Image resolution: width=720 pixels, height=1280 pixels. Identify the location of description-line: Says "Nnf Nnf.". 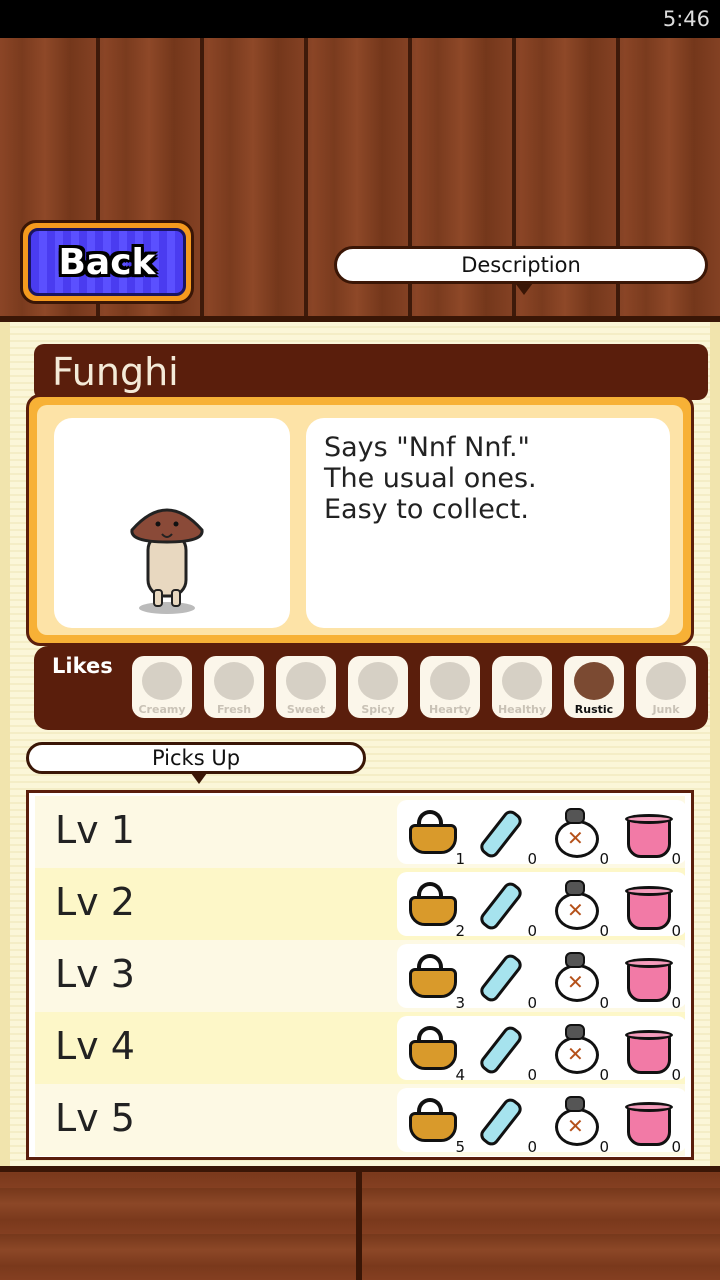
(427, 447).